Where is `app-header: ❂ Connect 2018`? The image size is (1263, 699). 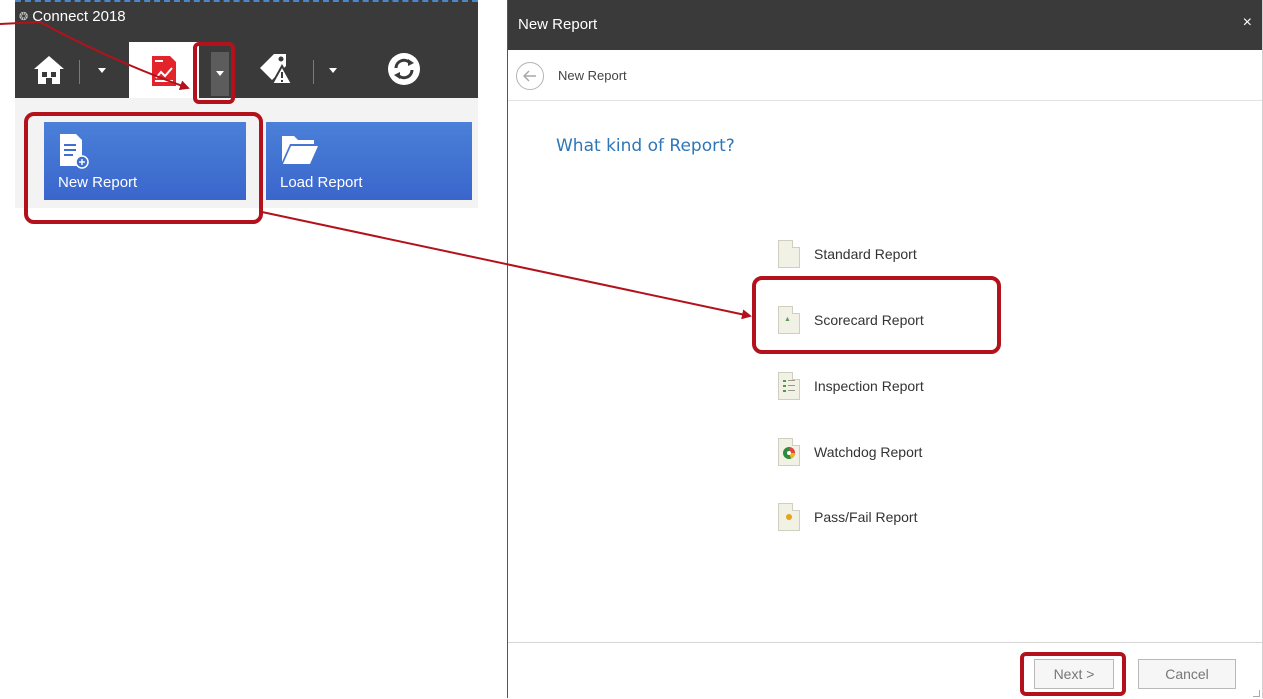
app-header: ❂ Connect 2018 is located at coordinates (246, 50).